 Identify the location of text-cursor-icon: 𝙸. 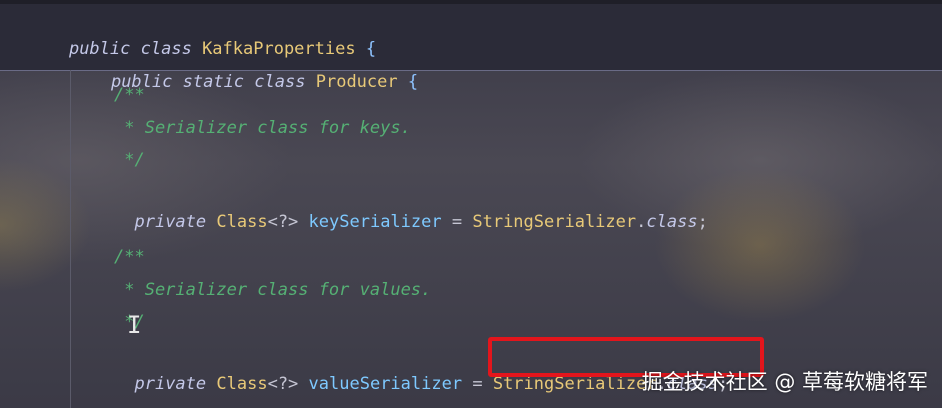
(134, 325).